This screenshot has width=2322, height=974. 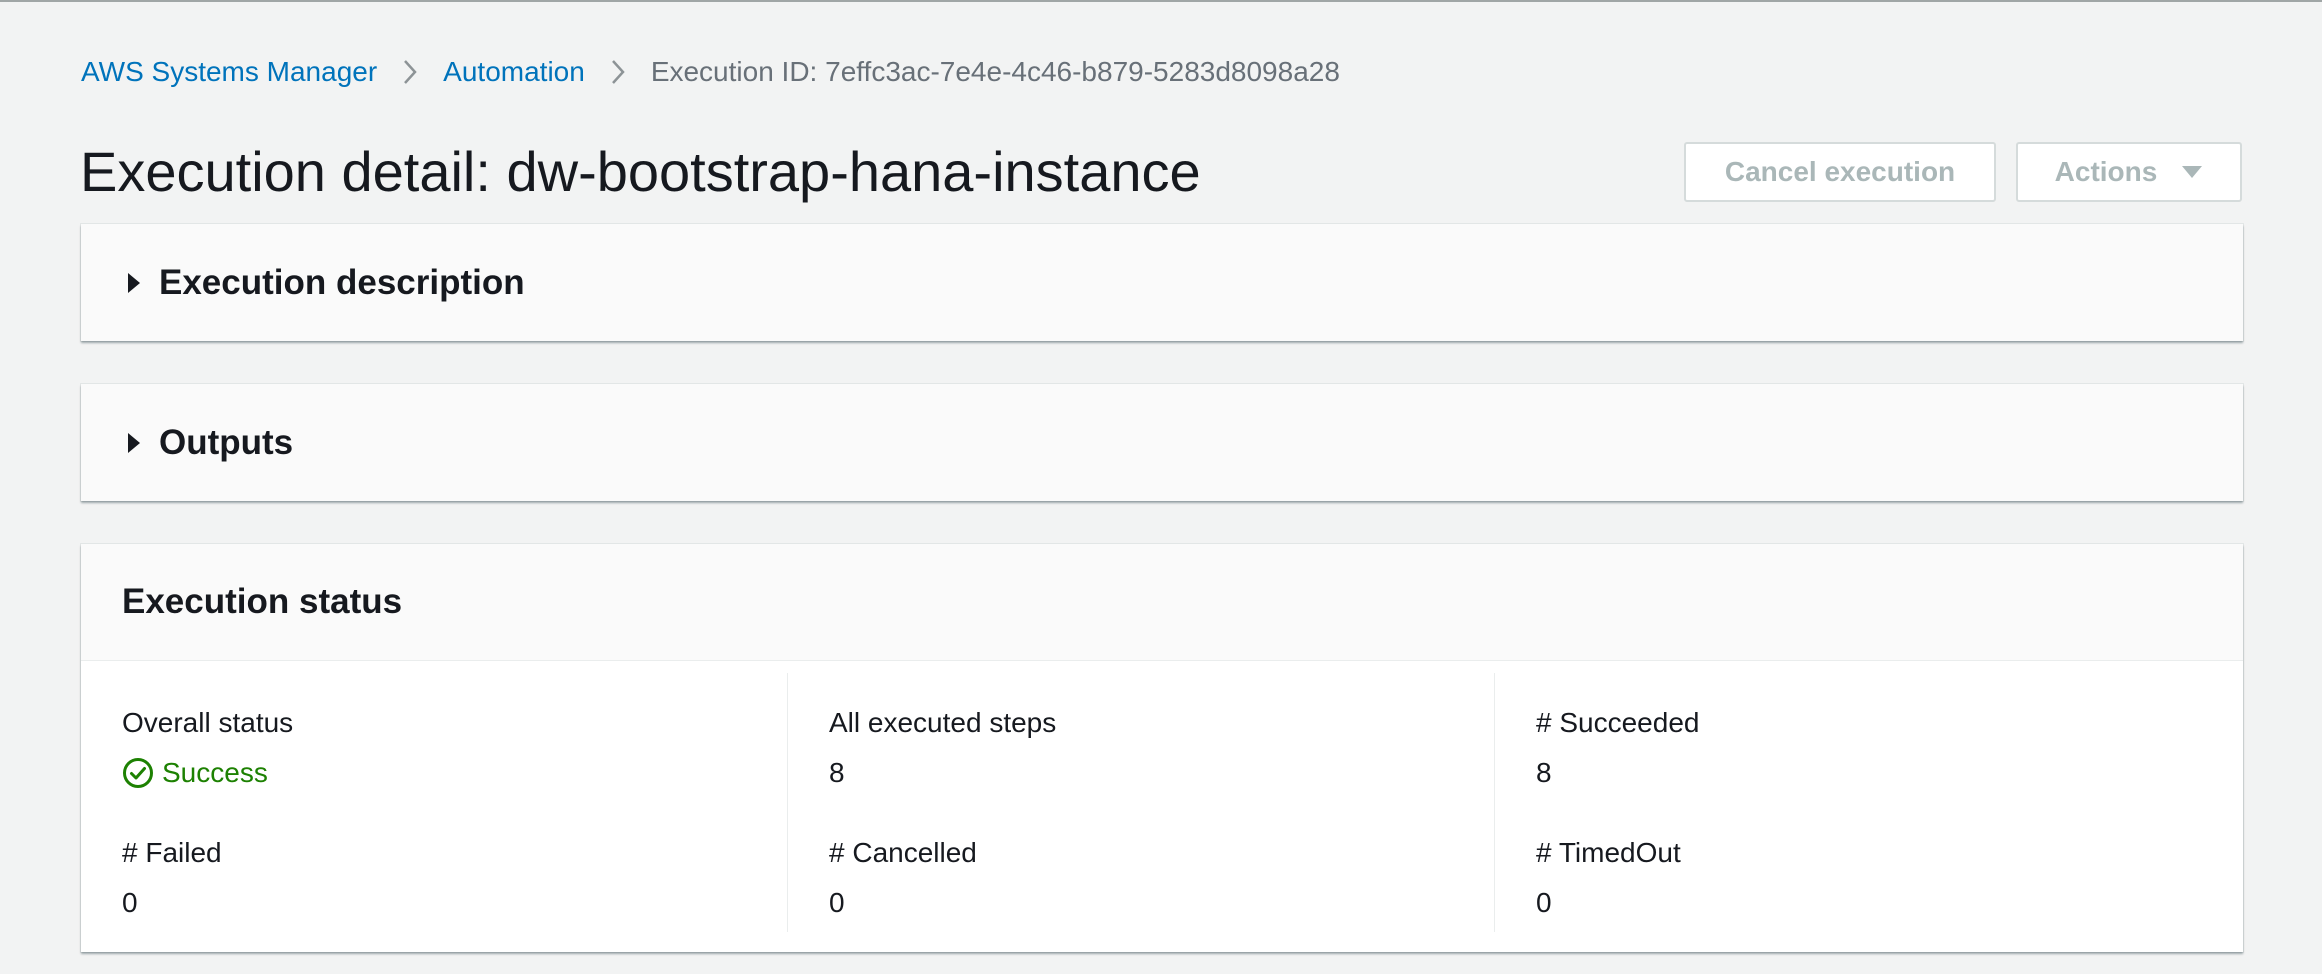 I want to click on overall-status-value: Success, so click(x=195, y=773).